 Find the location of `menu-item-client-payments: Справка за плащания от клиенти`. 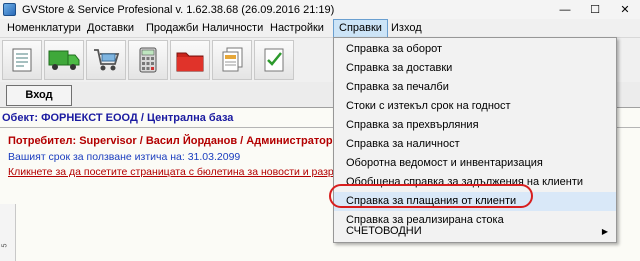

menu-item-client-payments: Справка за плащания от клиенти is located at coordinates (475, 201).